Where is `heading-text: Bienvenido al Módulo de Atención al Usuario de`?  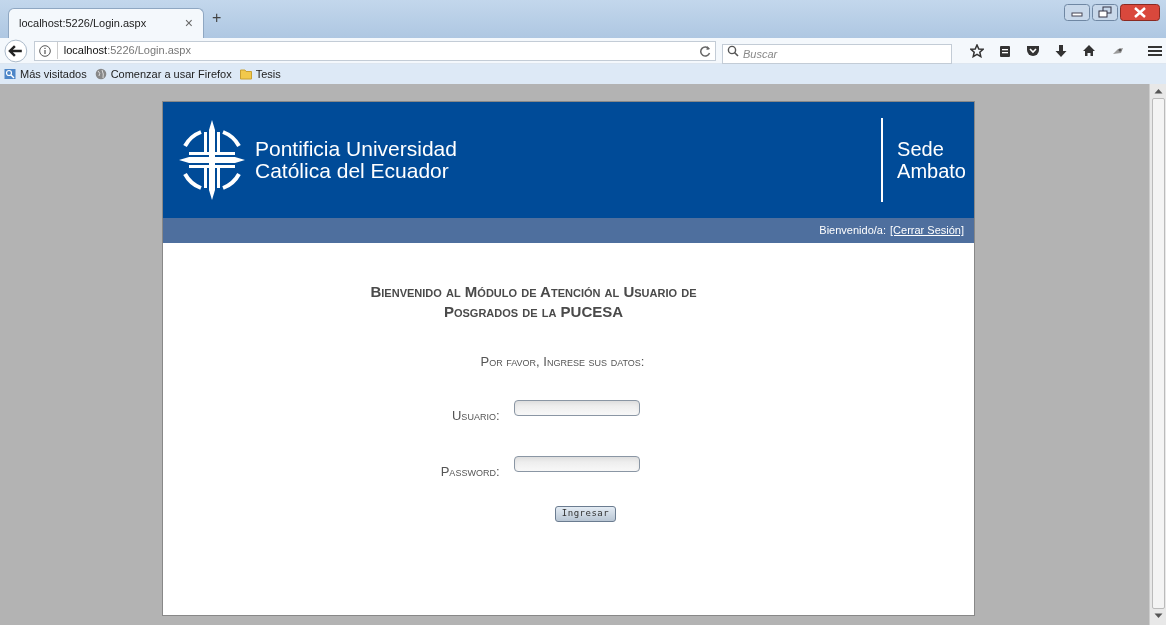
heading-text: Bienvenido al Módulo de Atención al Usuario de is located at coordinates (533, 292).